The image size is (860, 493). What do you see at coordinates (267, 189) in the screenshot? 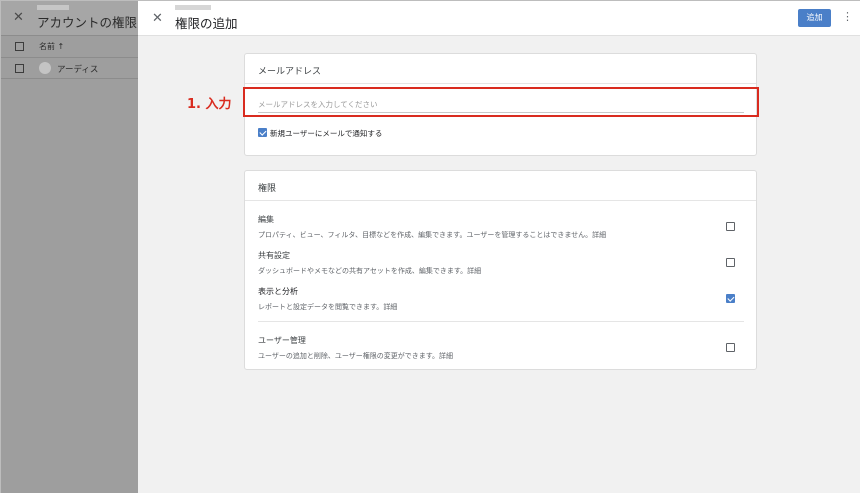
I see `permissions-section-heading: 権限` at bounding box center [267, 189].